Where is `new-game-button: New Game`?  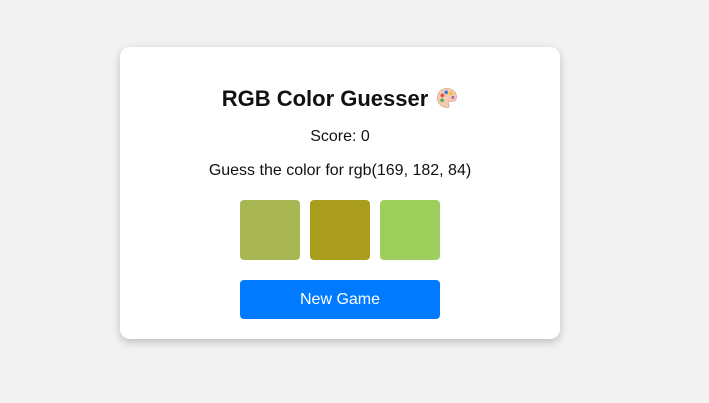
new-game-button: New Game is located at coordinates (340, 299).